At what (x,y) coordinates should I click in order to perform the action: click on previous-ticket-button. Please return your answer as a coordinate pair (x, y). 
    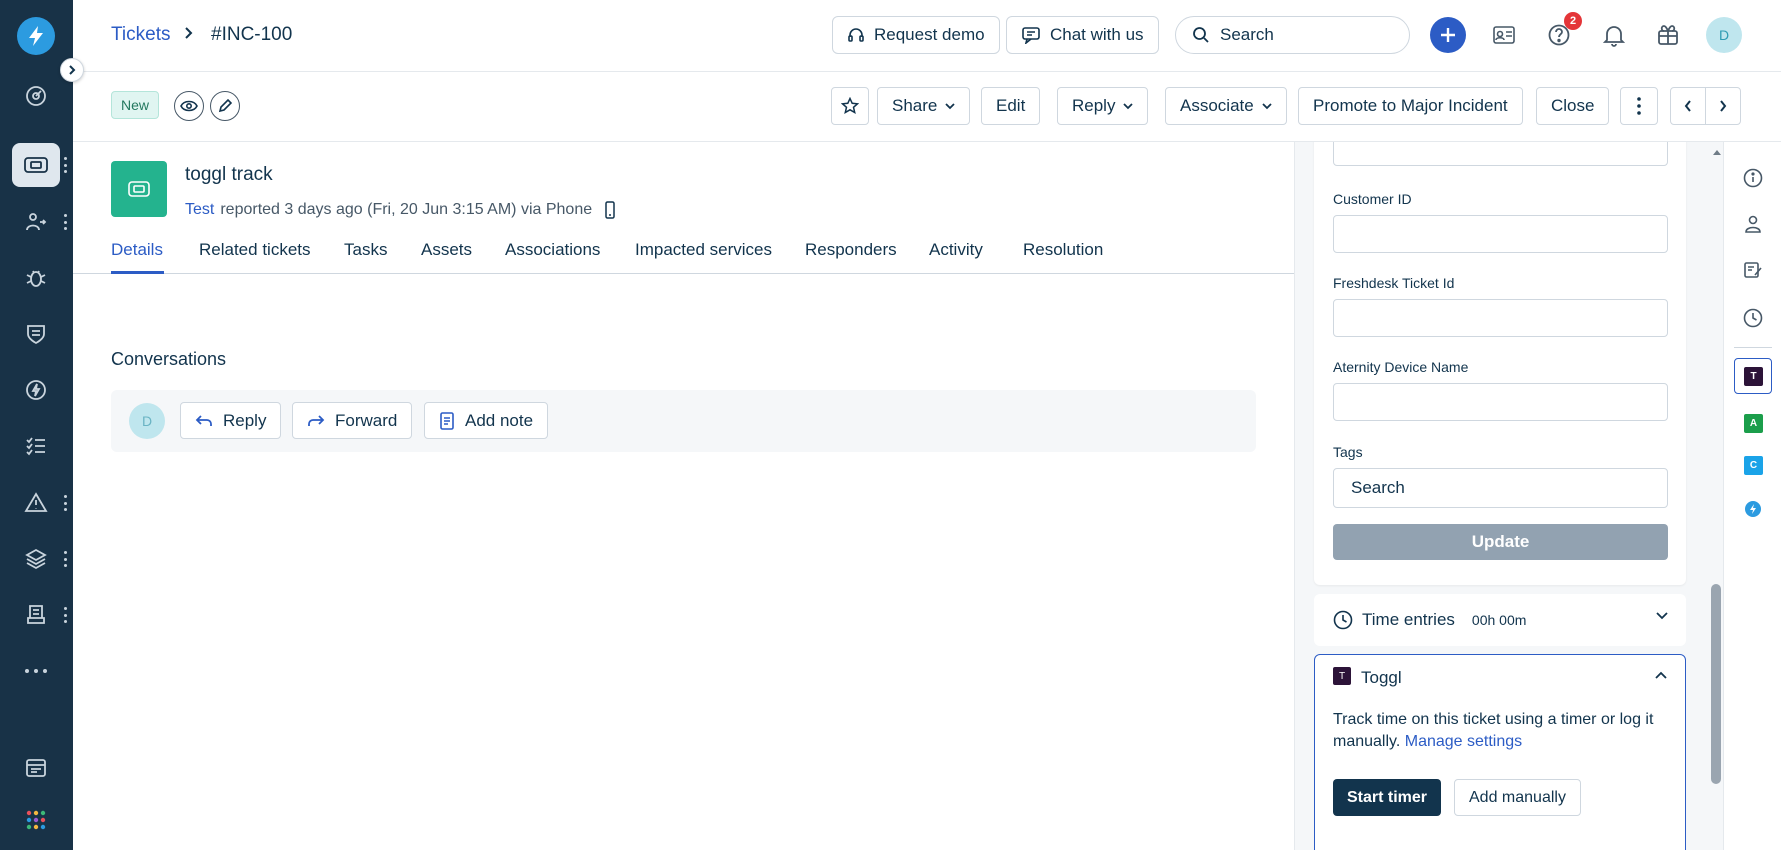
    Looking at the image, I should click on (1688, 106).